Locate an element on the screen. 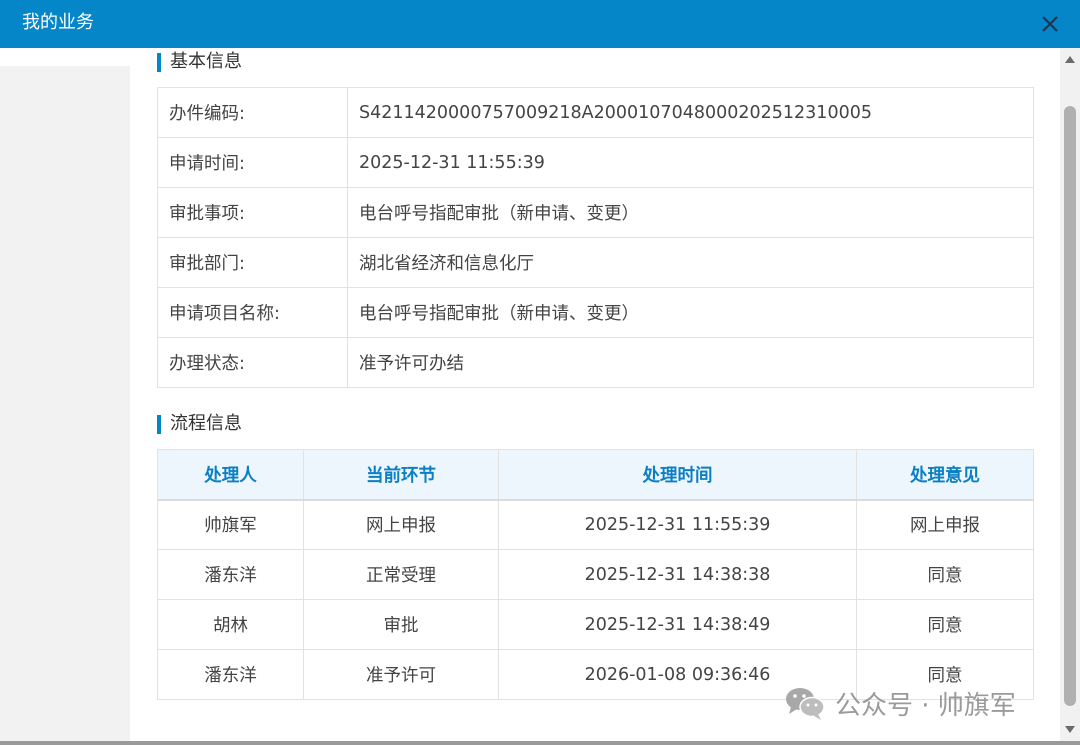 The width and height of the screenshot is (1080, 745). time-cell: 2025-12-31 14:38:49 is located at coordinates (677, 624).